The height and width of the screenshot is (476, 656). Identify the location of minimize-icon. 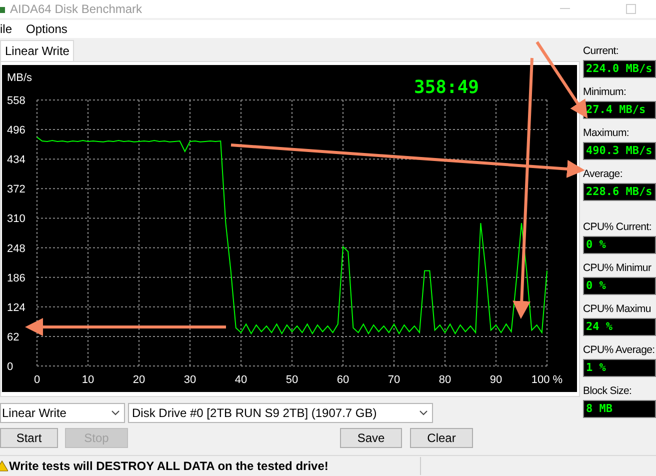
(565, 9).